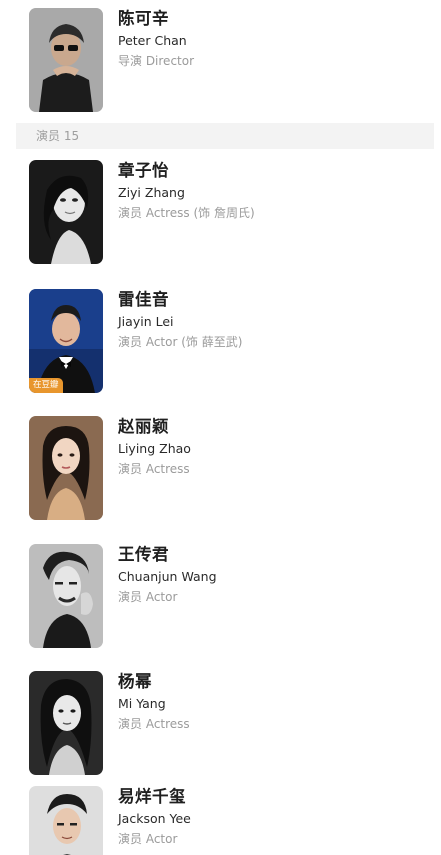 The height and width of the screenshot is (855, 441). I want to click on director-photo, so click(66, 60).